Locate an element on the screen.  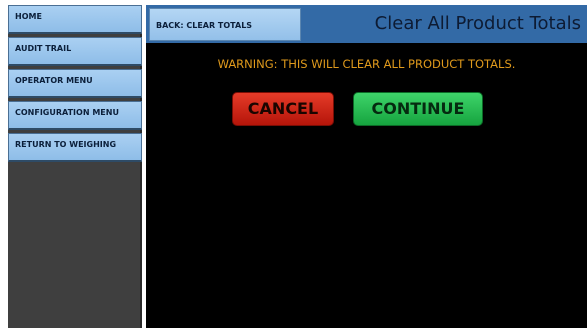
back-button-label: BACK: CLEAR TOTALS is located at coordinates (204, 25).